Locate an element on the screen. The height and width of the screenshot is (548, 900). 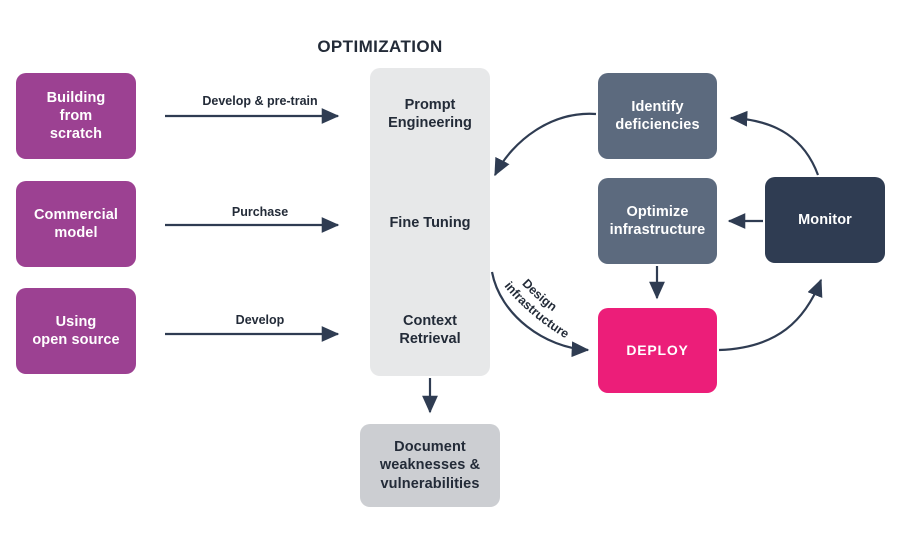
edge-label-develop-and-pre-train: Develop & pre-train is located at coordinates (260, 101).